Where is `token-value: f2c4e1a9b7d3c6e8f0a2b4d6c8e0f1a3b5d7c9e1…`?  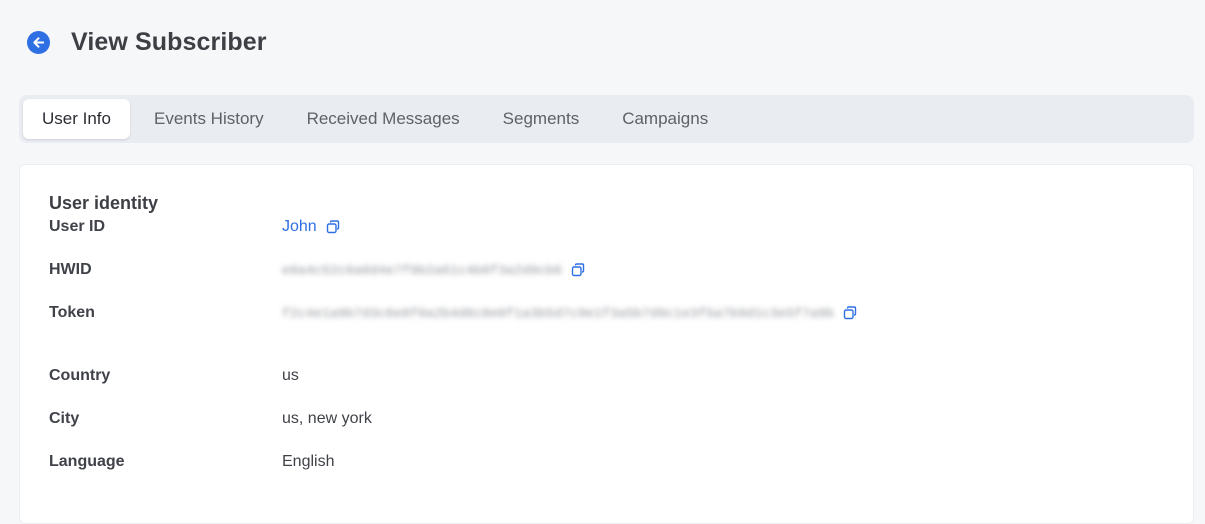 token-value: f2c4e1a9b7d3c6e8f0a2b4d6c8e0f1a3b5d7c9e1… is located at coordinates (558, 313).